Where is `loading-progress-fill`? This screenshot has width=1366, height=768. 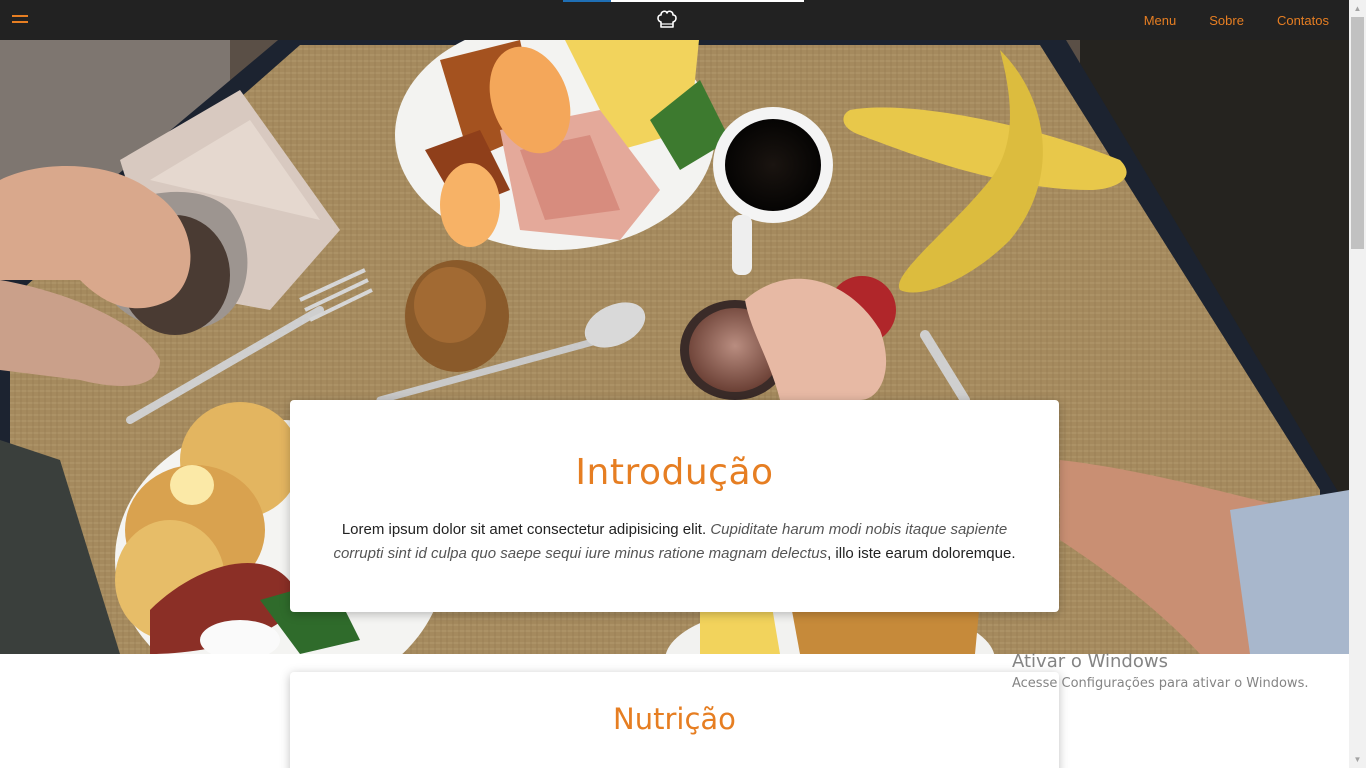 loading-progress-fill is located at coordinates (587, 1).